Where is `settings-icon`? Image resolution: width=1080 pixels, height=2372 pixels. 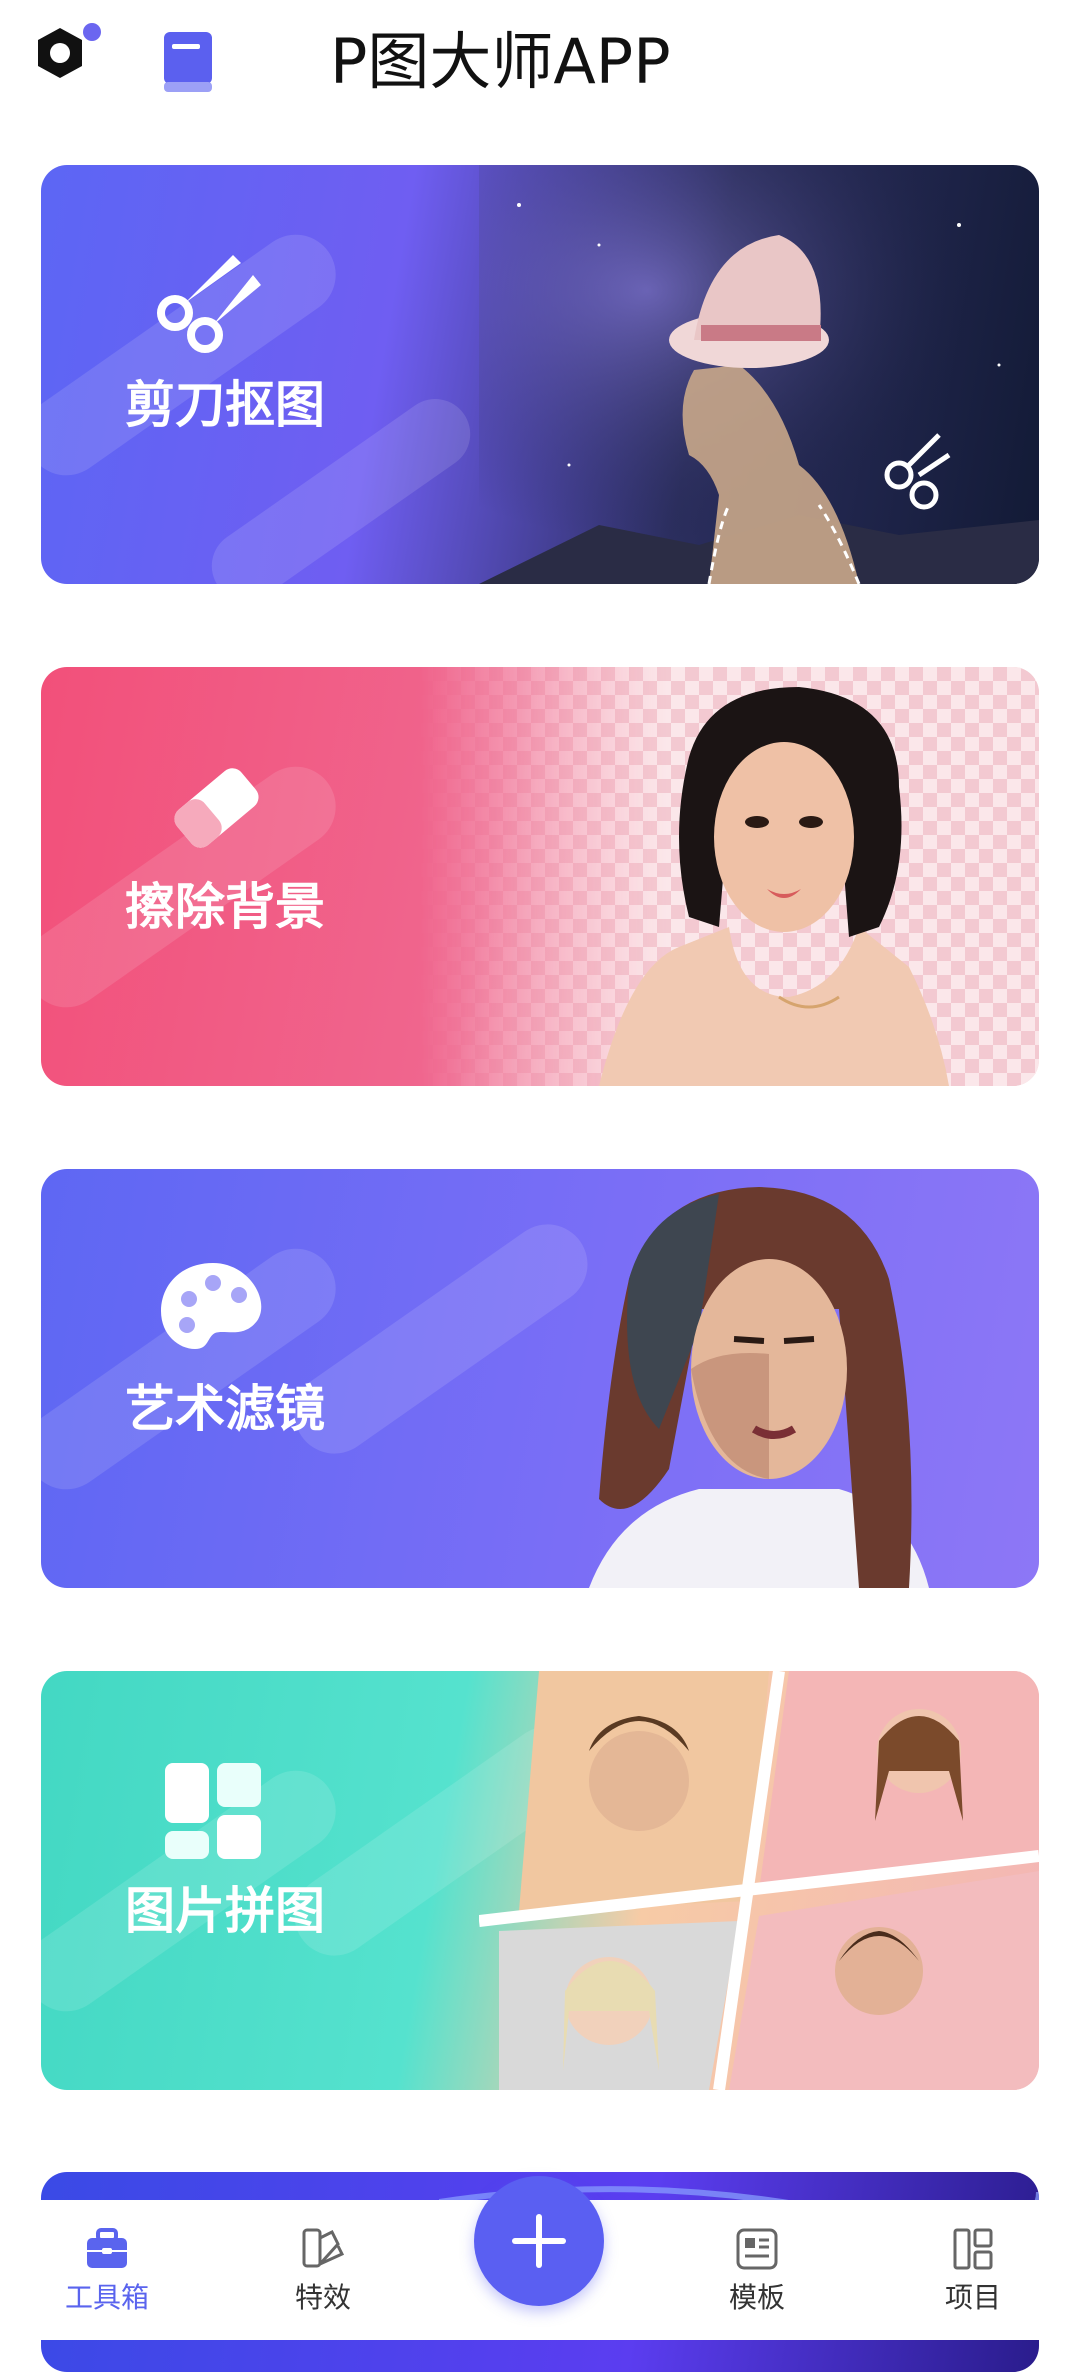
settings-icon is located at coordinates (66, 56).